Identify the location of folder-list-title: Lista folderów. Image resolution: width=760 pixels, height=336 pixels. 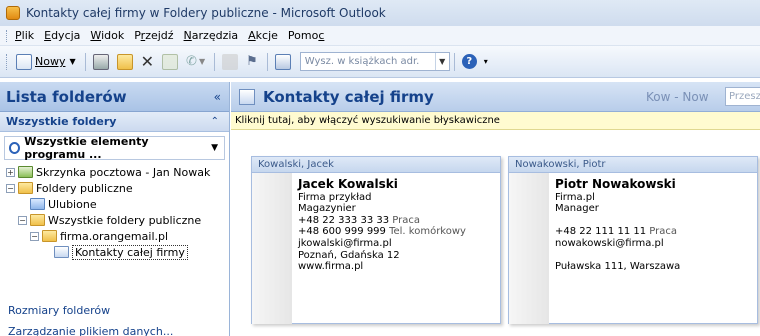
(66, 96).